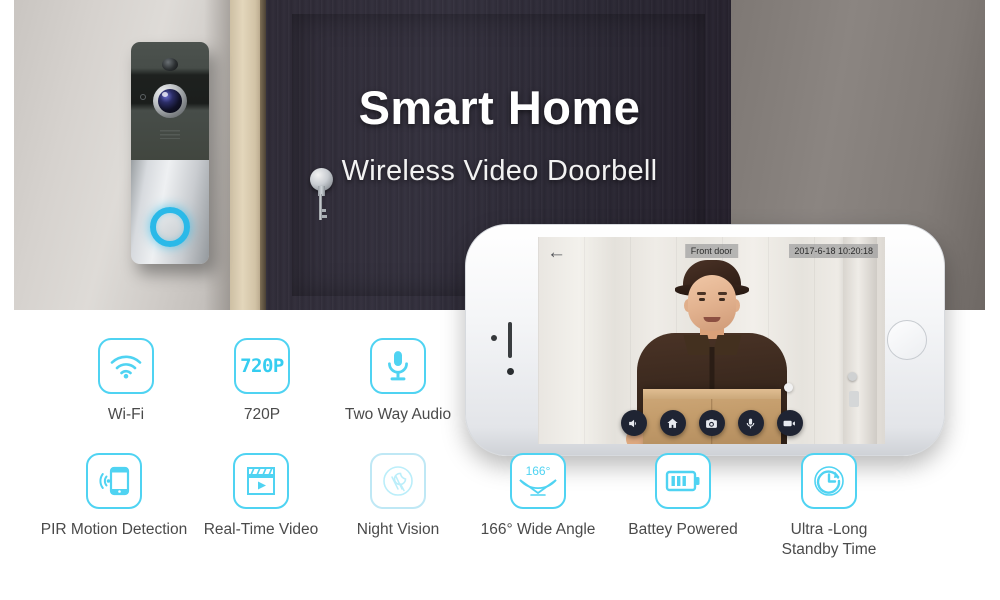 Image resolution: width=1000 pixels, height=600 pixels. I want to click on home-button, so click(672, 423).